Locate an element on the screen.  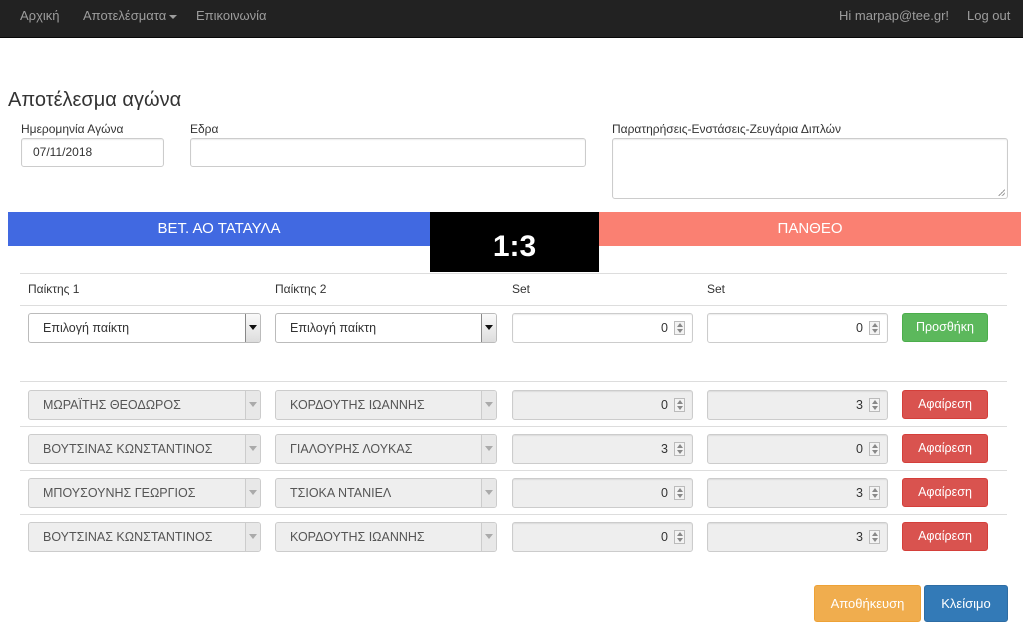
date-input: 07/11/2018 is located at coordinates (92, 152).